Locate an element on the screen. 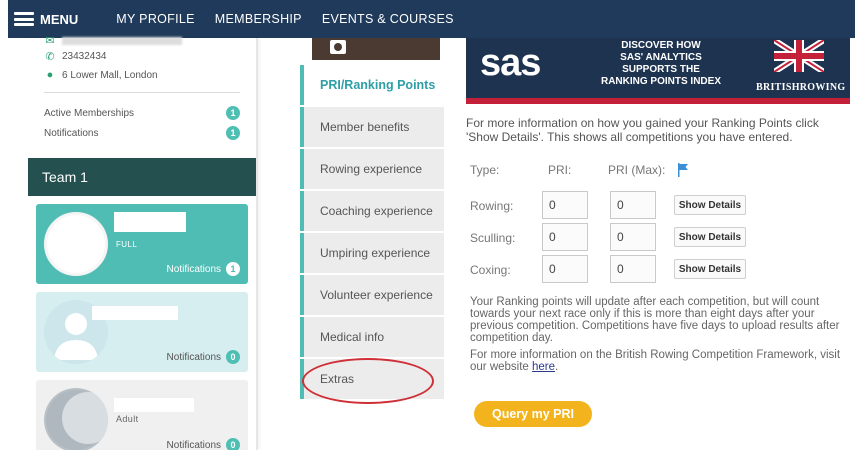 The height and width of the screenshot is (450, 855). notifications-row: Notifications 1 is located at coordinates (142, 133).